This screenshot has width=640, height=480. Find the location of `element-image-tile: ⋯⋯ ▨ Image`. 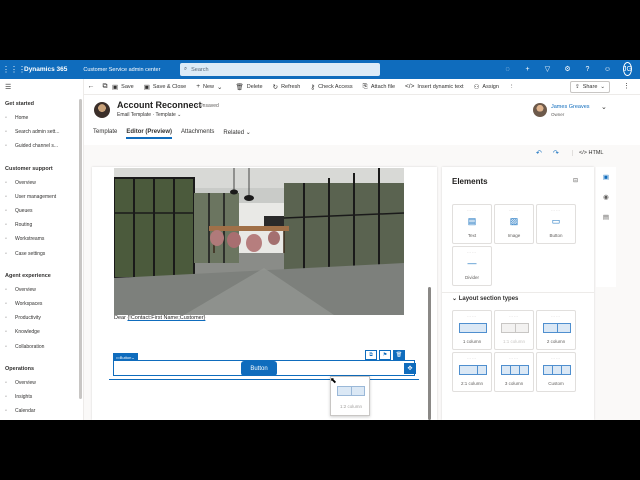

element-image-tile: ⋯⋯ ▨ Image is located at coordinates (514, 224).